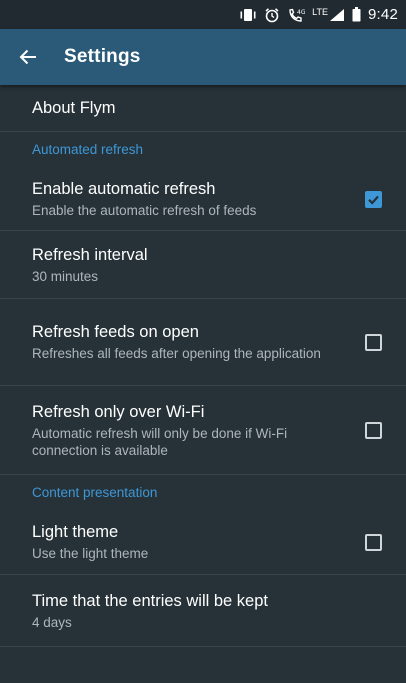  What do you see at coordinates (296, 15) in the screenshot?
I see `call-wifi-icon: 4G` at bounding box center [296, 15].